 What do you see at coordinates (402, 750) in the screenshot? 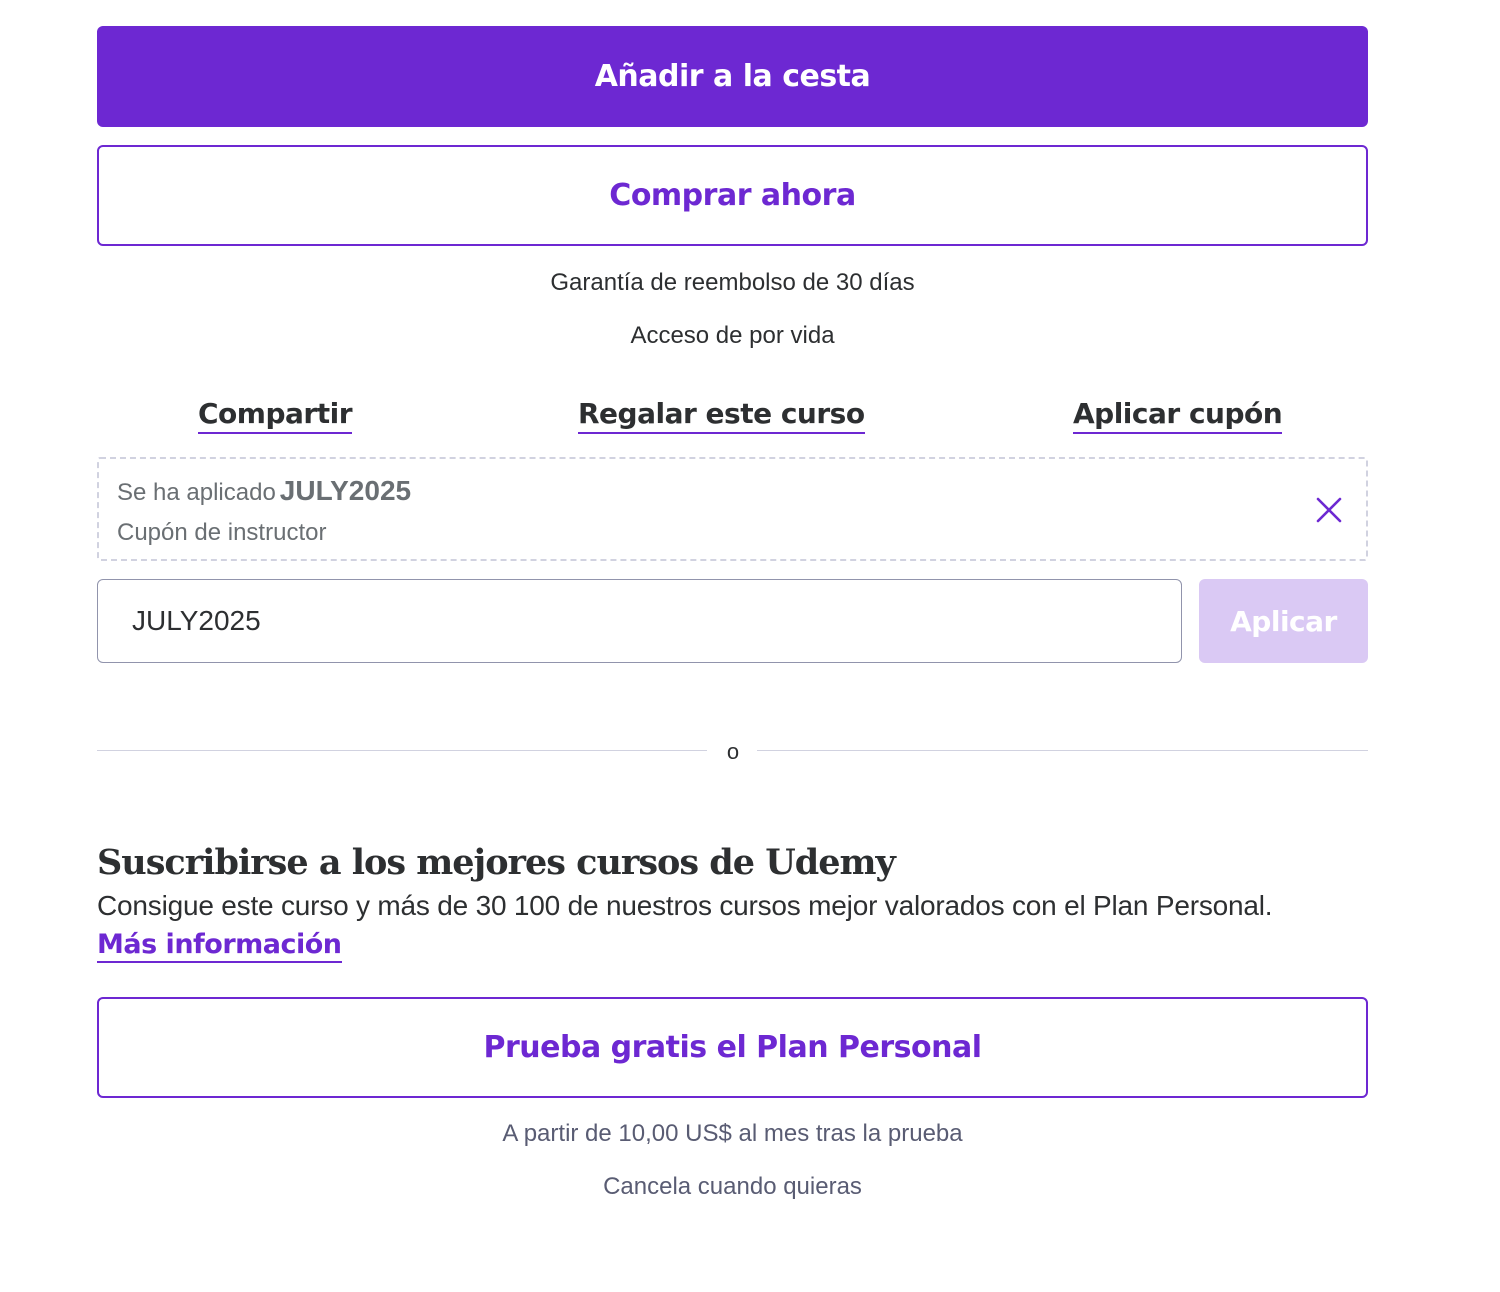
I see `divider-line-left` at bounding box center [402, 750].